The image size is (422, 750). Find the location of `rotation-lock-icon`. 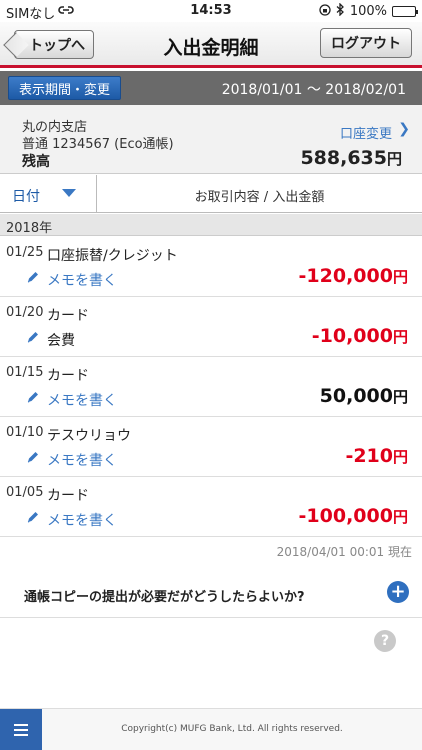

rotation-lock-icon is located at coordinates (325, 11).